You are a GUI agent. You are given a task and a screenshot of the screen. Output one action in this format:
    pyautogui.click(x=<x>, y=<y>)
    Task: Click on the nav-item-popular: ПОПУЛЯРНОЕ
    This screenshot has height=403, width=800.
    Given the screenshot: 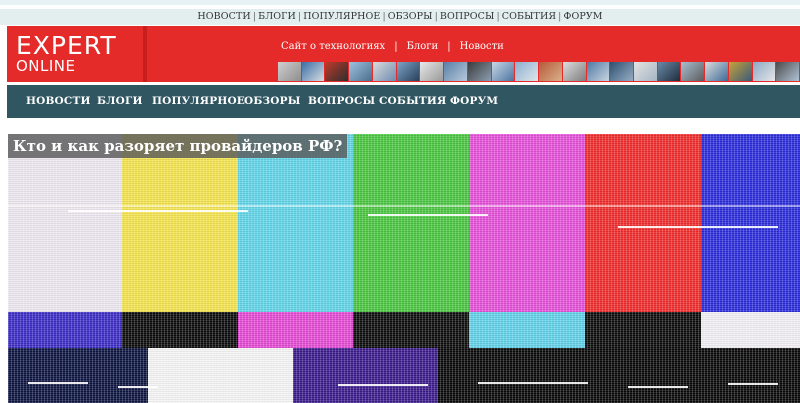 What is the action you would take?
    pyautogui.click(x=198, y=101)
    